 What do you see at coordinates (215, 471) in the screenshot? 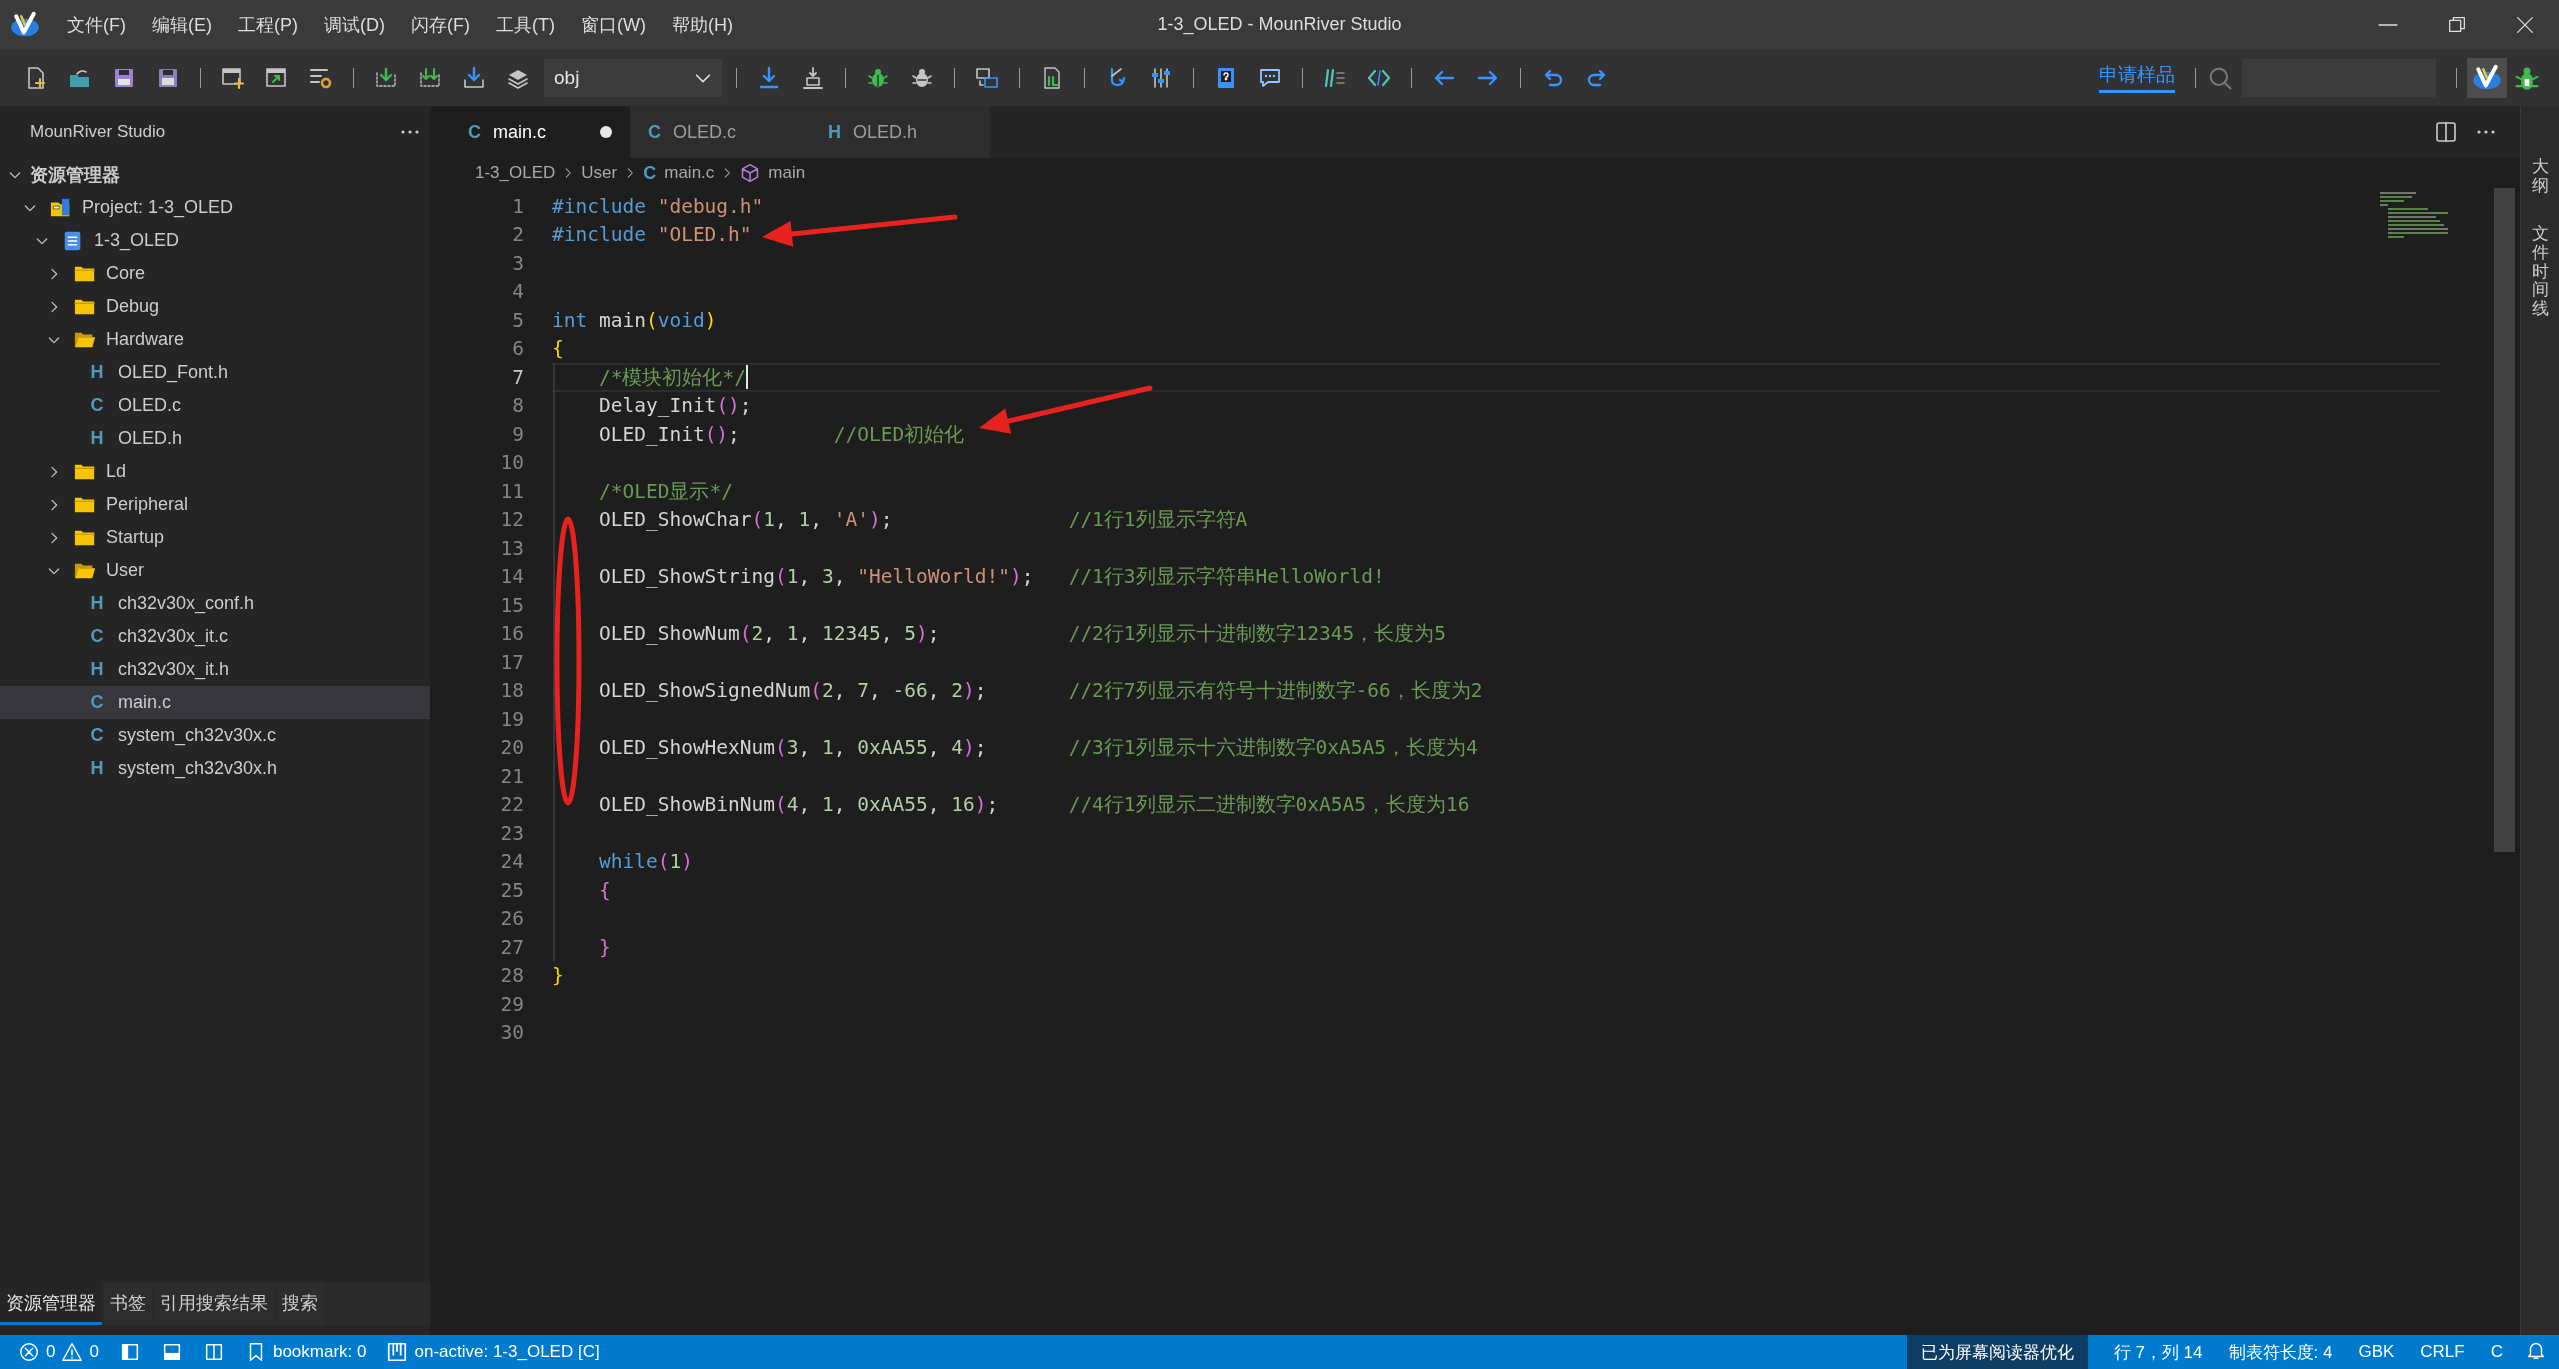
I see `tree-item: Ld` at bounding box center [215, 471].